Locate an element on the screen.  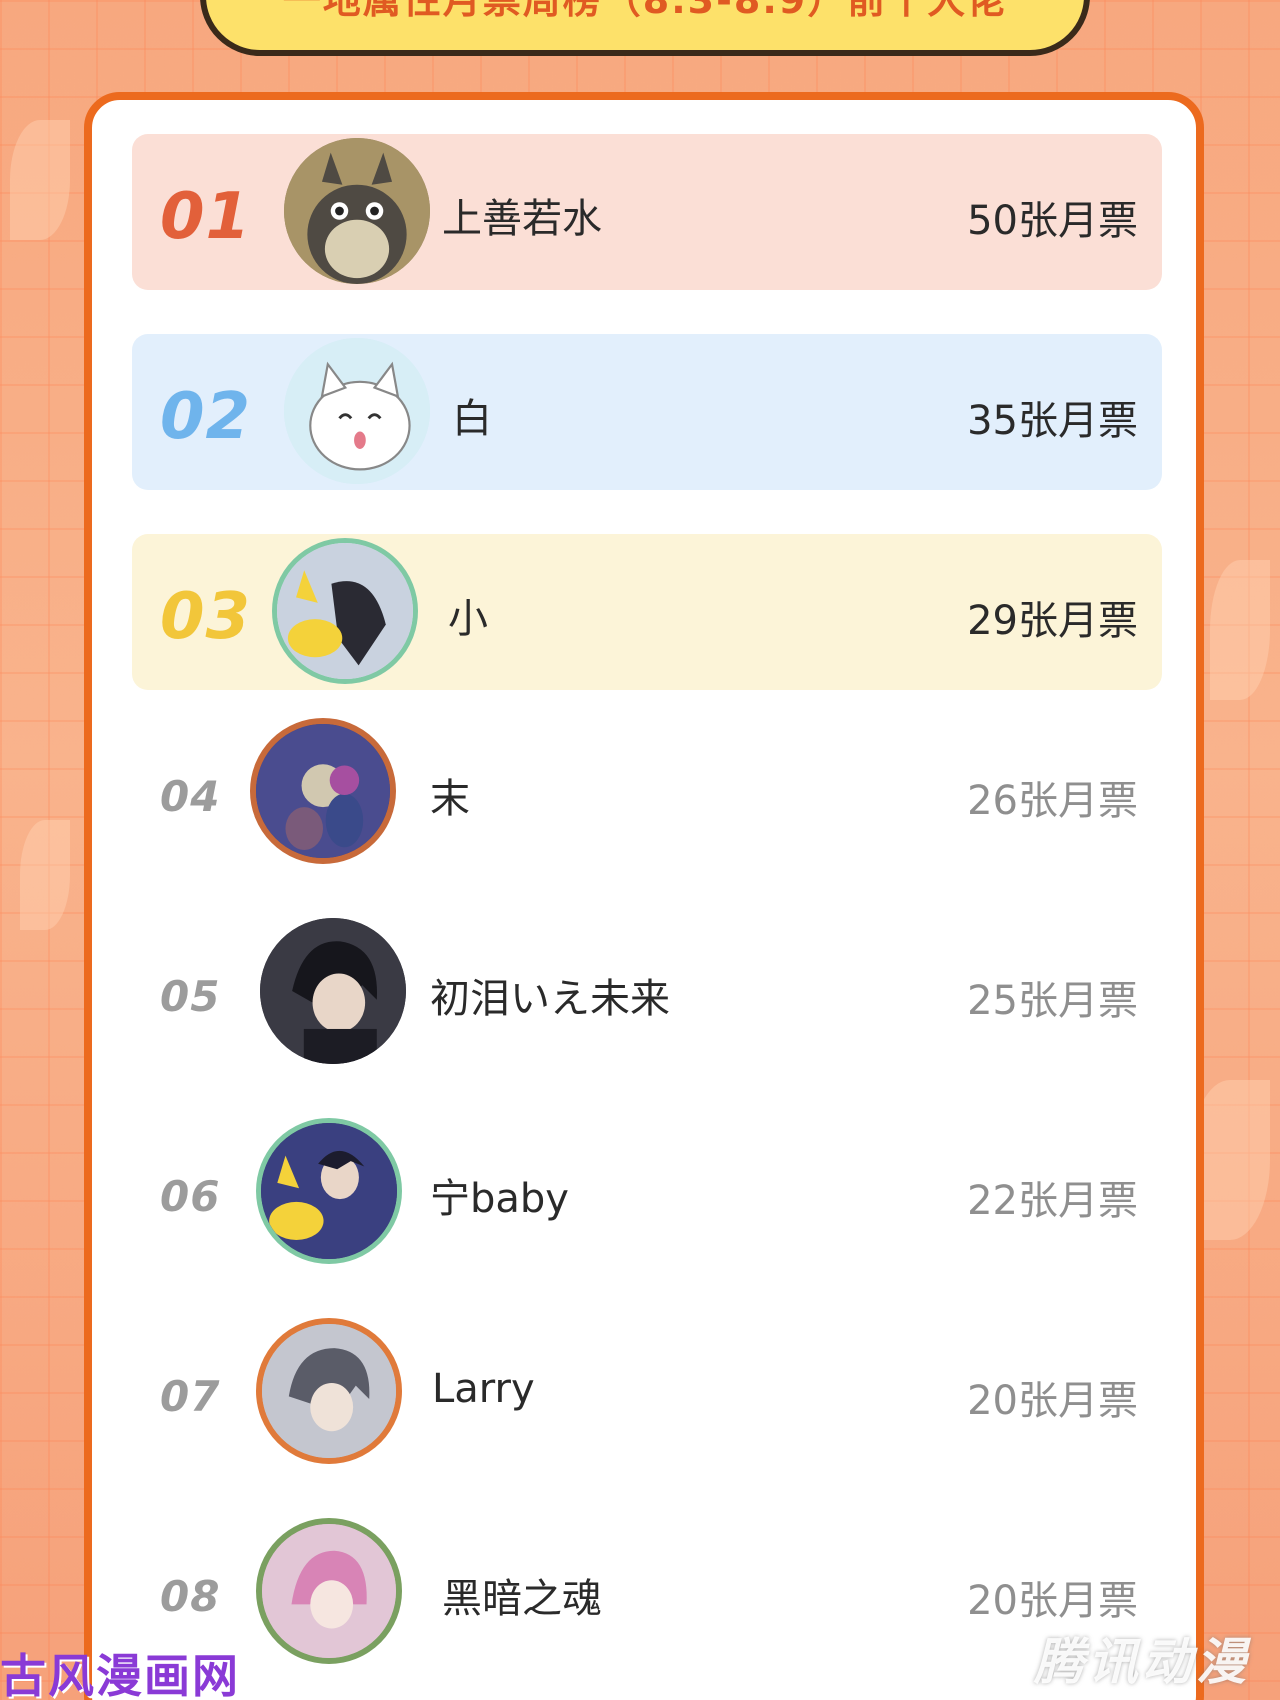
totoro-icon is located at coordinates (357, 211).